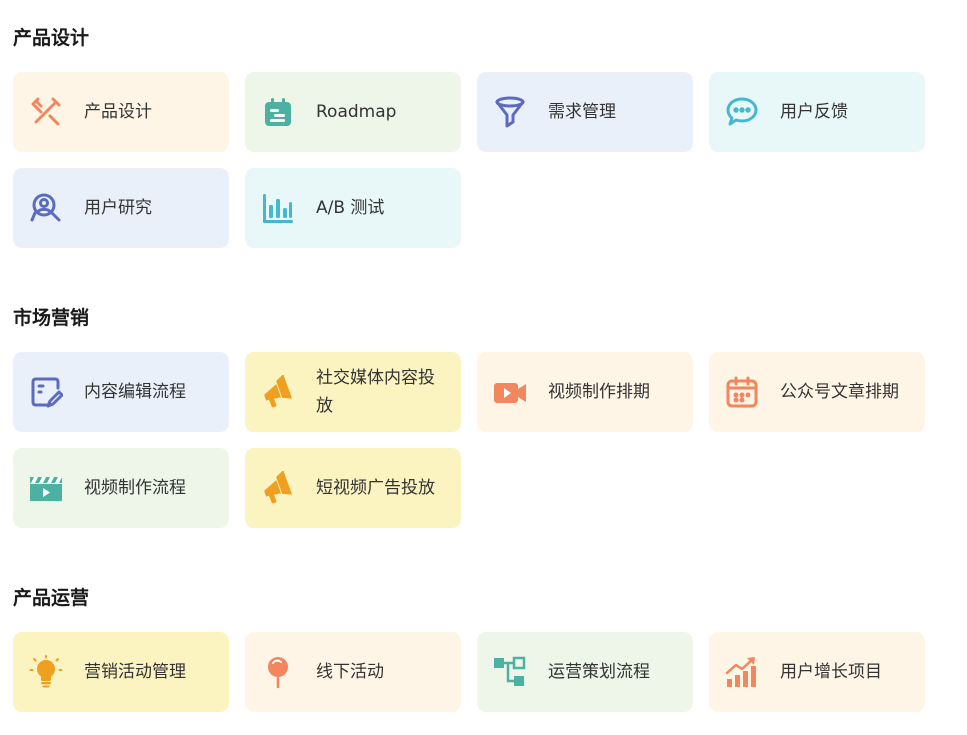  I want to click on card-label: 内容编辑流程, so click(135, 392).